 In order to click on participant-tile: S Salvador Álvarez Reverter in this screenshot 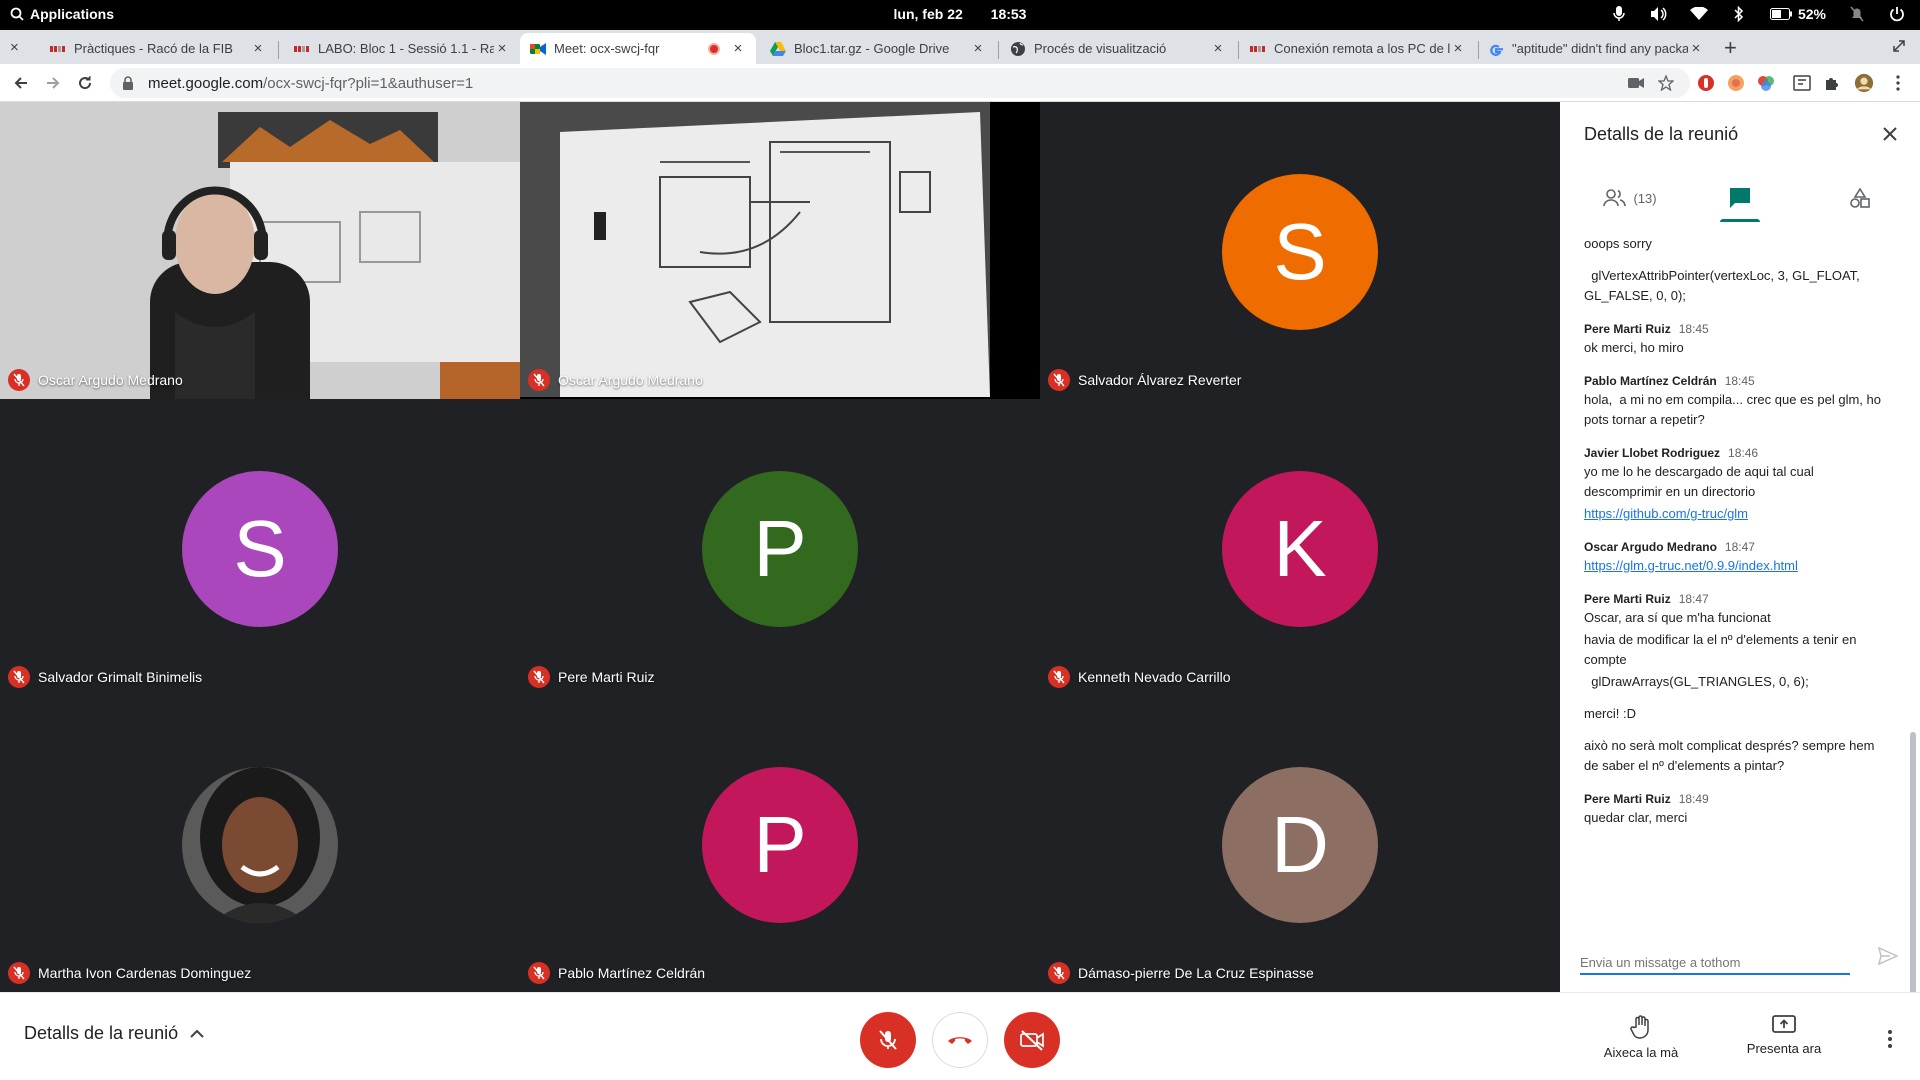, I will do `click(1300, 250)`.